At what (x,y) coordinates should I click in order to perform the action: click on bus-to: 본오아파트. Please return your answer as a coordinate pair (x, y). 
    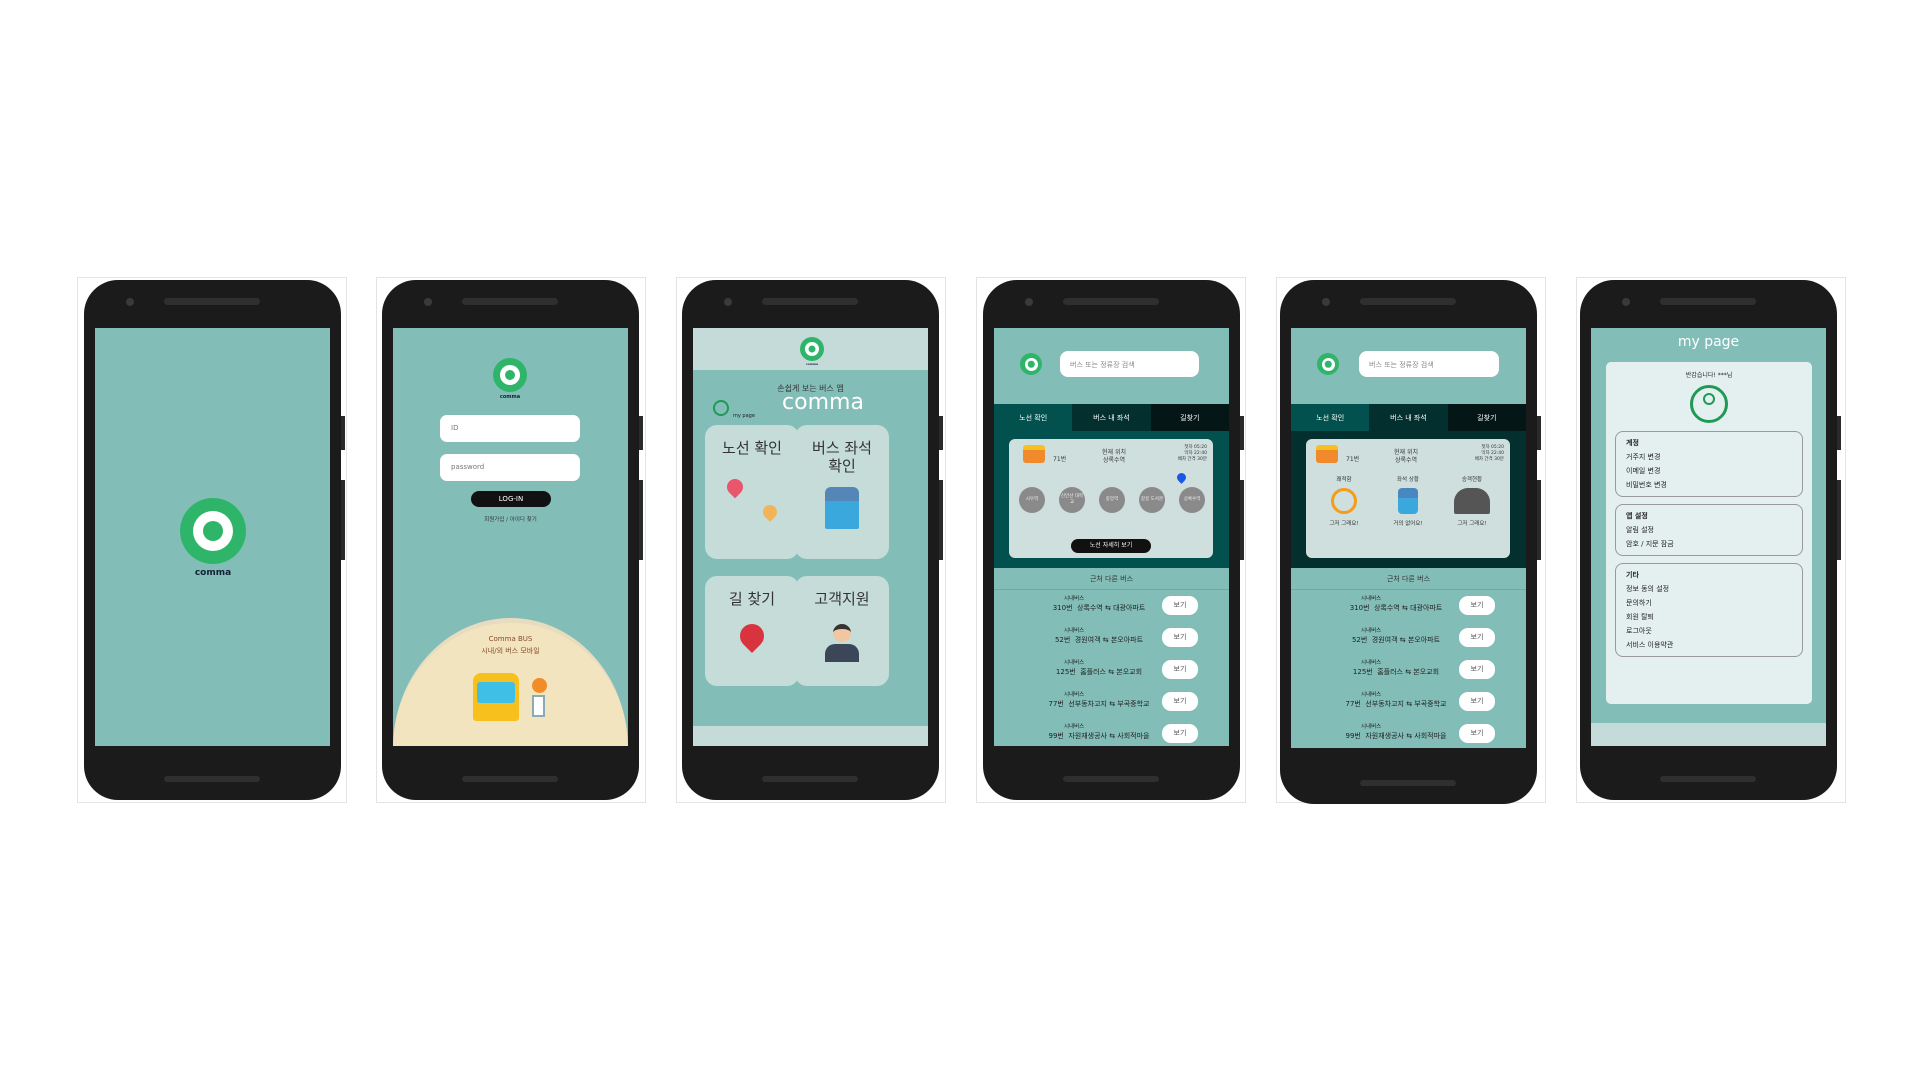
    Looking at the image, I should click on (1127, 640).